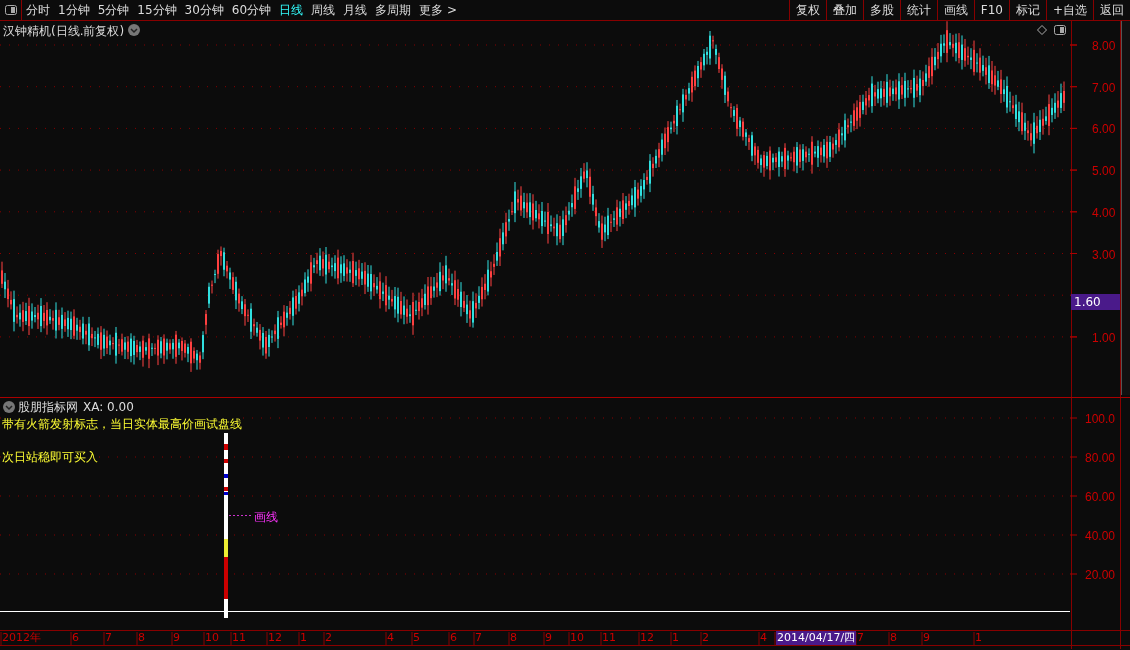 Image resolution: width=1130 pixels, height=650 pixels. What do you see at coordinates (1104, 338) in the screenshot?
I see `price-axis-label: 1.00` at bounding box center [1104, 338].